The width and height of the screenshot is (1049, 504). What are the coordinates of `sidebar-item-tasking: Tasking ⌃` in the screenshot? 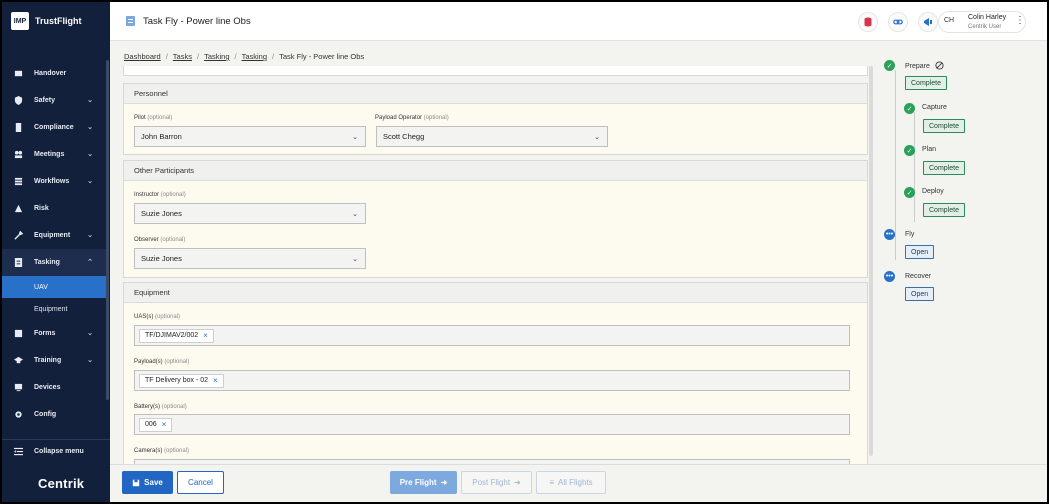 It's located at (54, 262).